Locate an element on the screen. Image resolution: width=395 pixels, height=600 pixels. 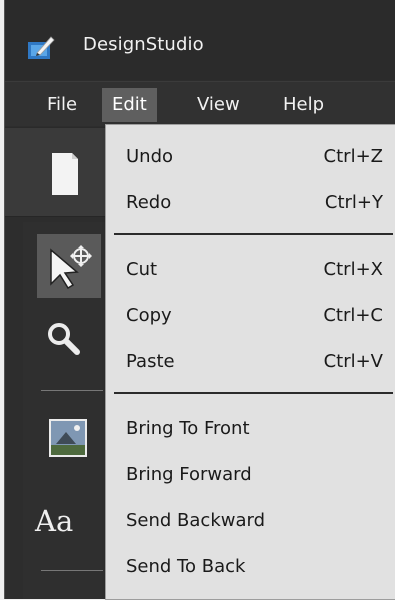
menu-item-label: Redo is located at coordinates (149, 202).